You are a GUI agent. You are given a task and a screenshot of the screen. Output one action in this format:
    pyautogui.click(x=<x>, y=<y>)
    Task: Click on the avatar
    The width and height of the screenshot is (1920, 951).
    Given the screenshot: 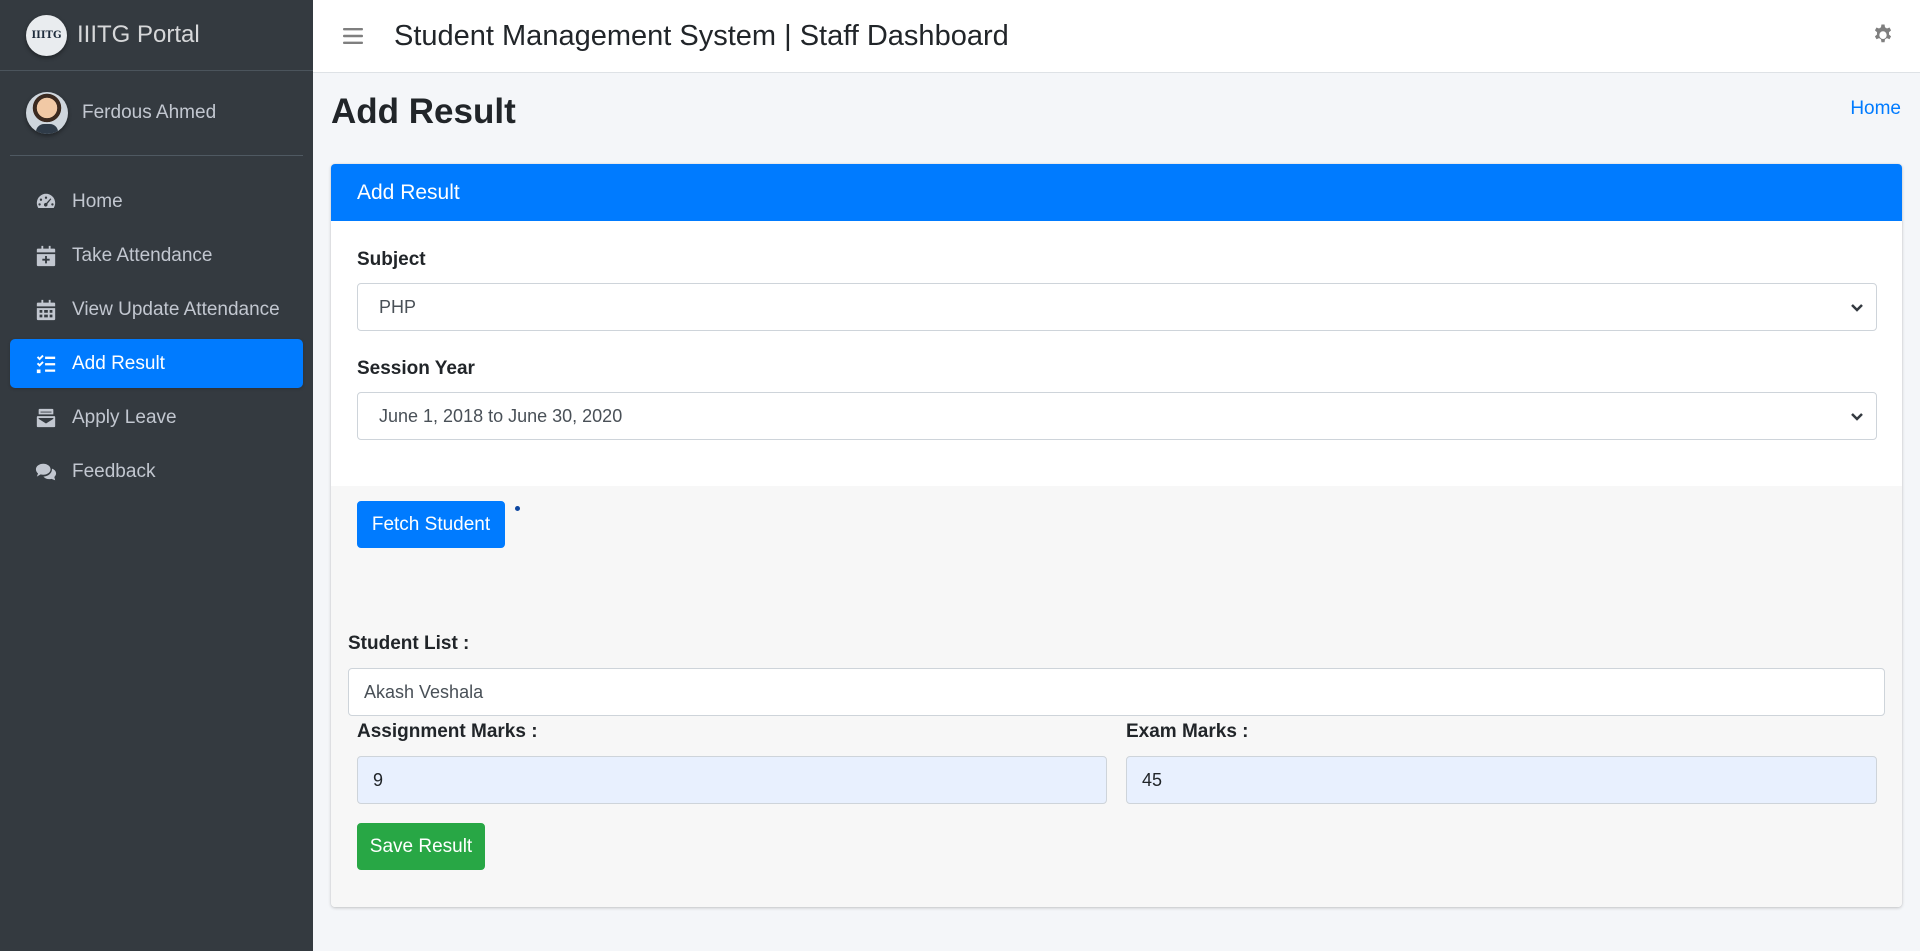 What is the action you would take?
    pyautogui.click(x=47, y=113)
    